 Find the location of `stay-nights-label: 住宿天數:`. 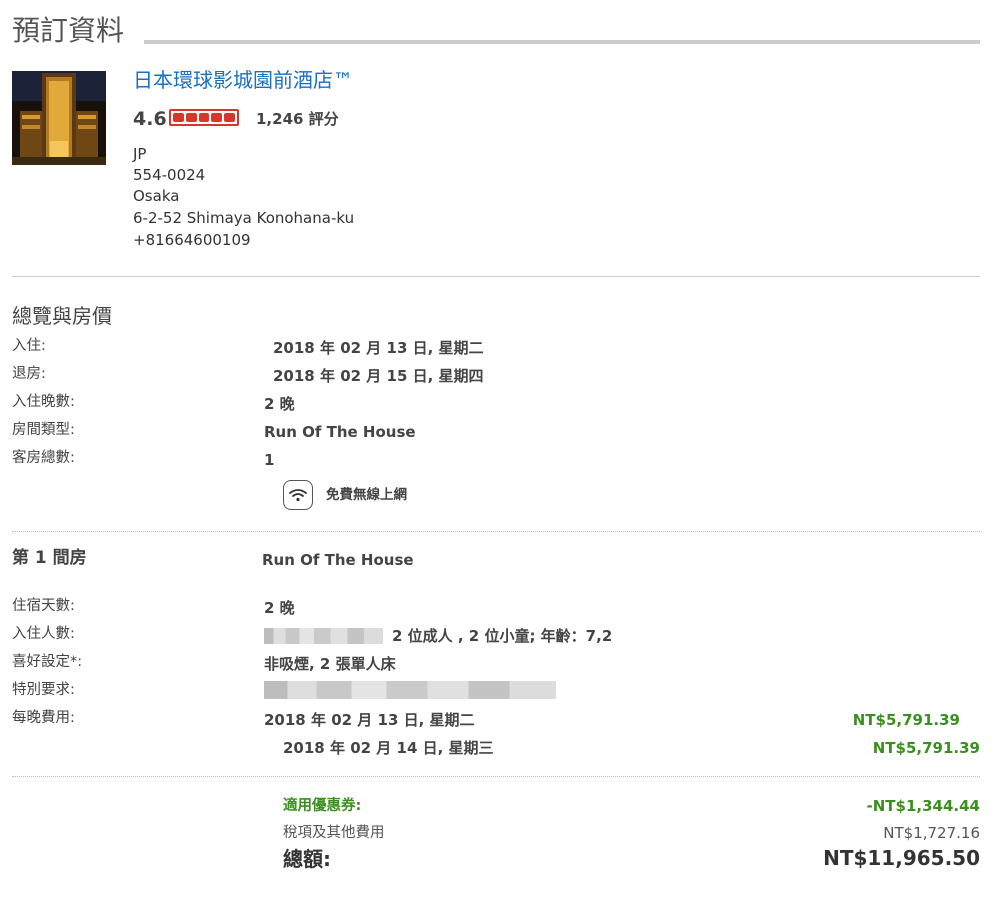

stay-nights-label: 住宿天數: is located at coordinates (43, 606).